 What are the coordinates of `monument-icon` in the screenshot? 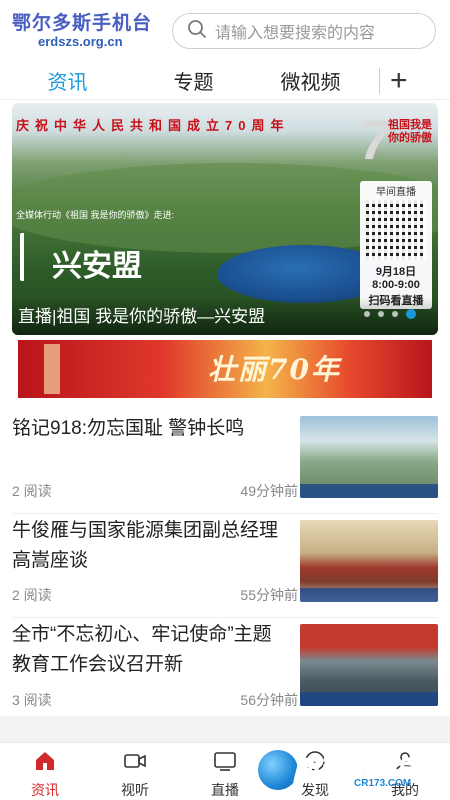 It's located at (52, 369).